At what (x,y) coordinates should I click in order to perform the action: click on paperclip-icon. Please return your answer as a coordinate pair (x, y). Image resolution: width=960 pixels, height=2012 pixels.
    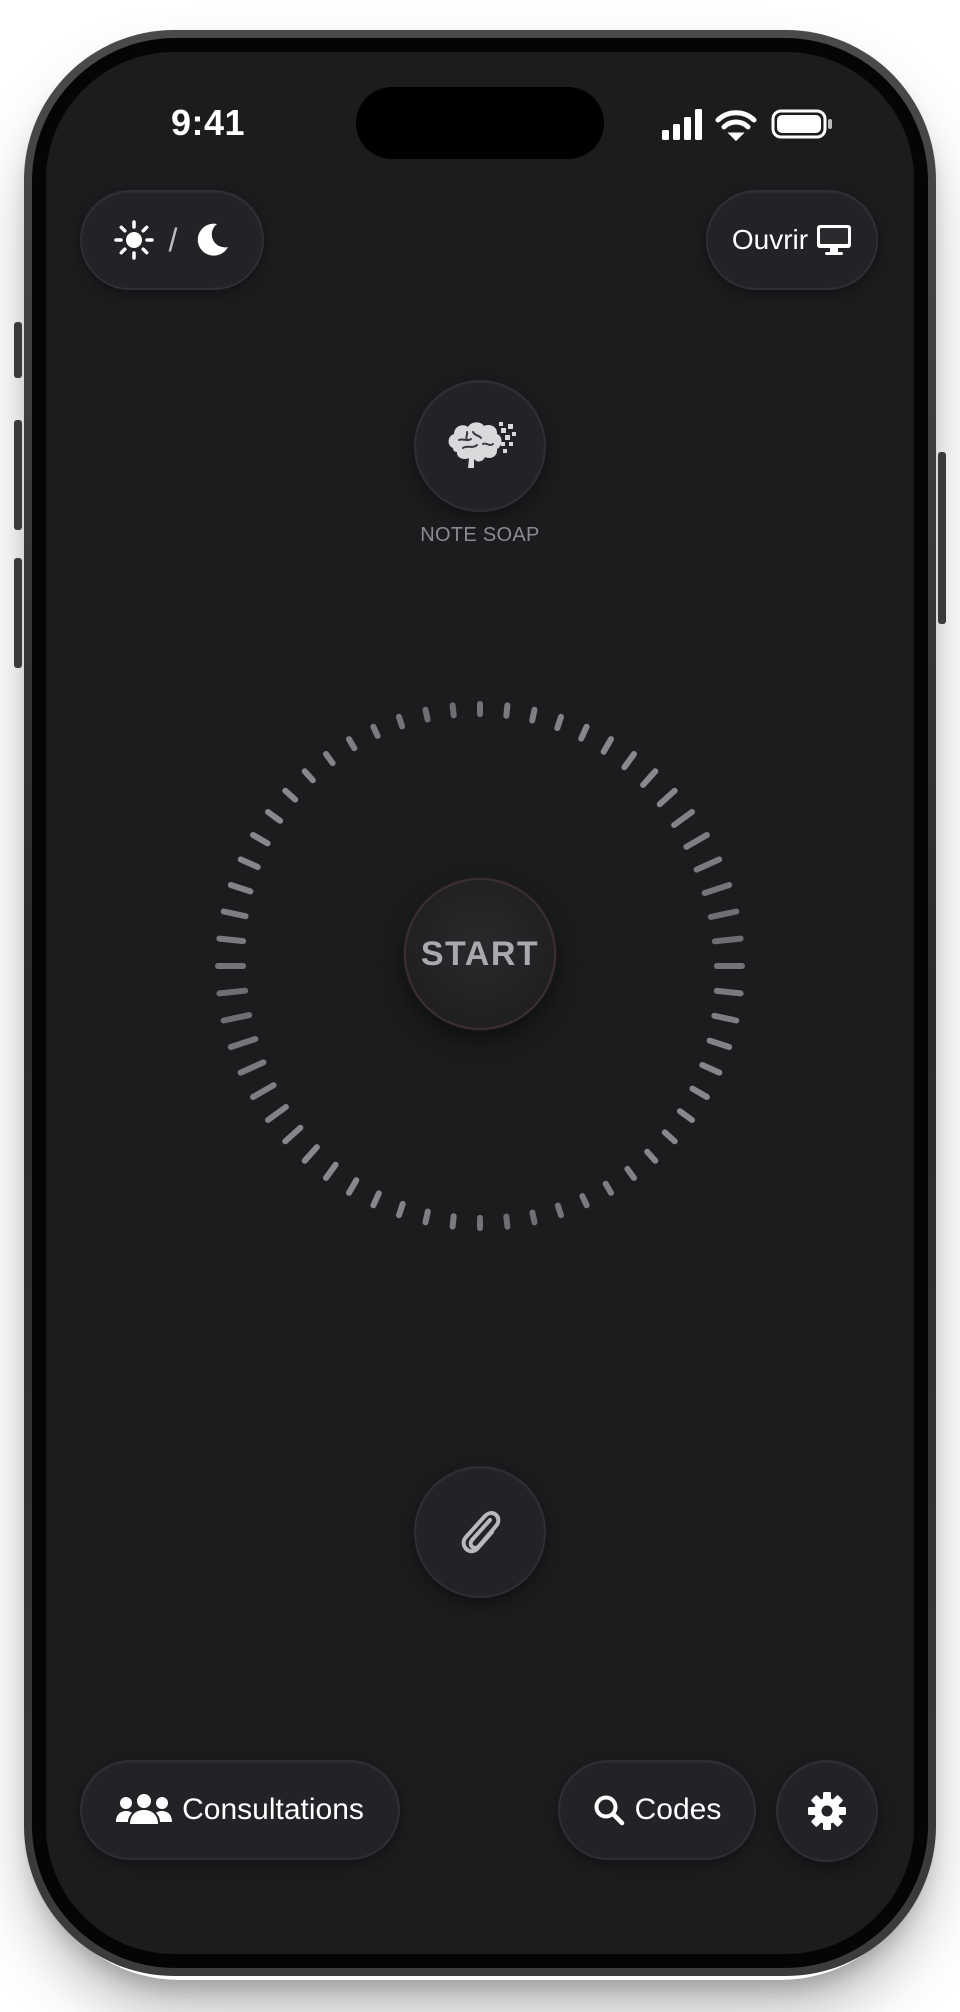
    Looking at the image, I should click on (481, 1532).